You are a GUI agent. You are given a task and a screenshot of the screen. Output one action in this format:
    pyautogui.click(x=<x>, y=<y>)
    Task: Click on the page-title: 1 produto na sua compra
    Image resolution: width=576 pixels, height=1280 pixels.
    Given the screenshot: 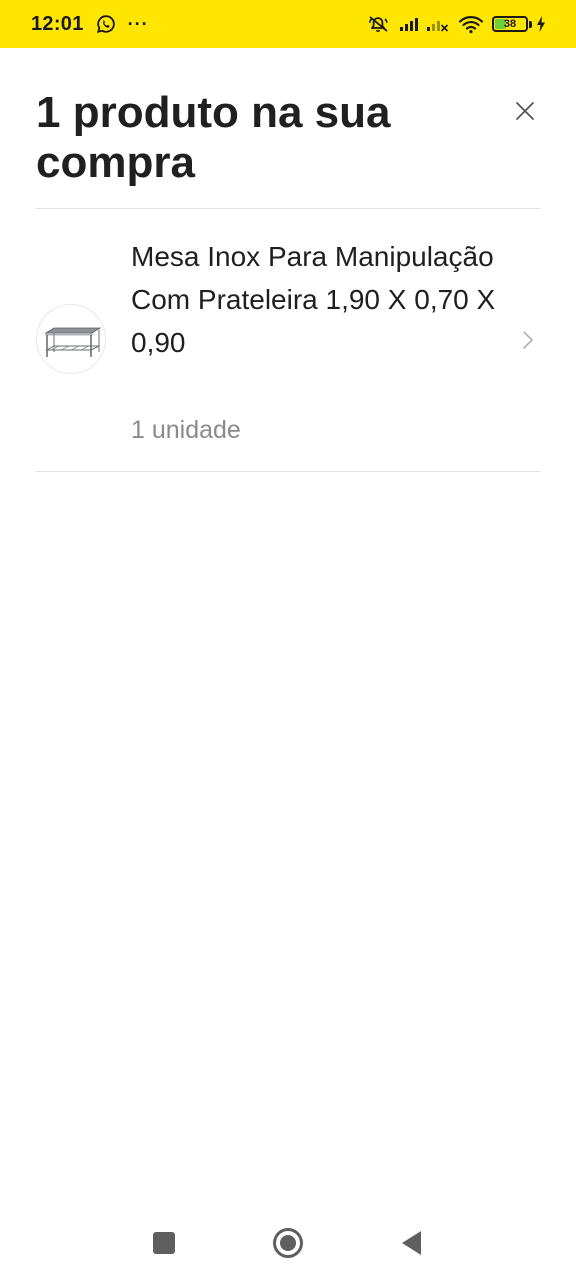 What is the action you would take?
    pyautogui.click(x=213, y=137)
    